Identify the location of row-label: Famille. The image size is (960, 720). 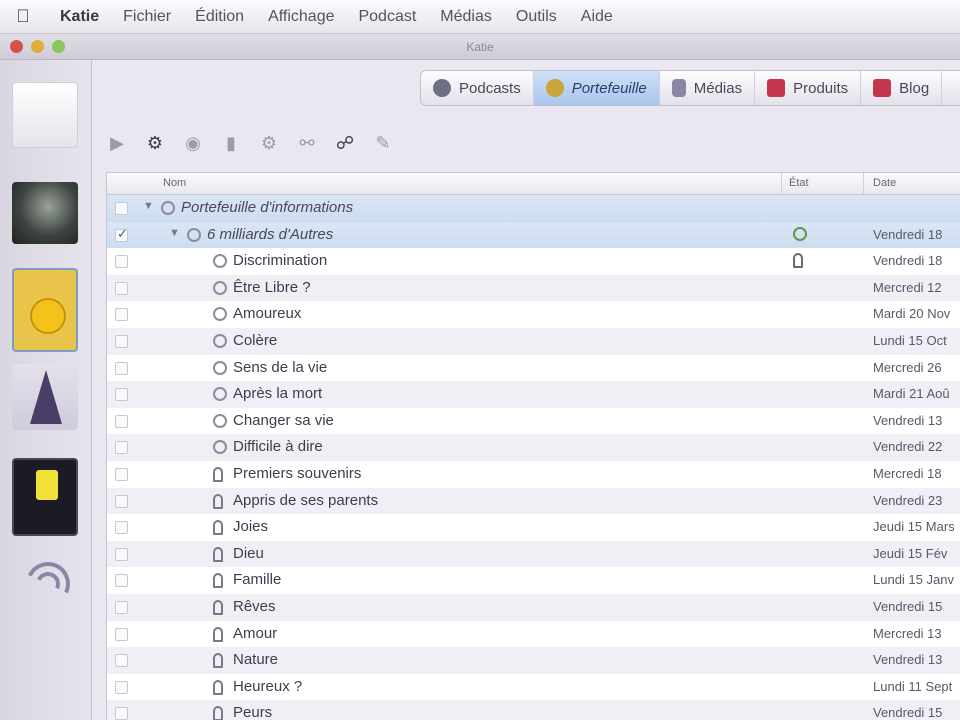
(257, 580).